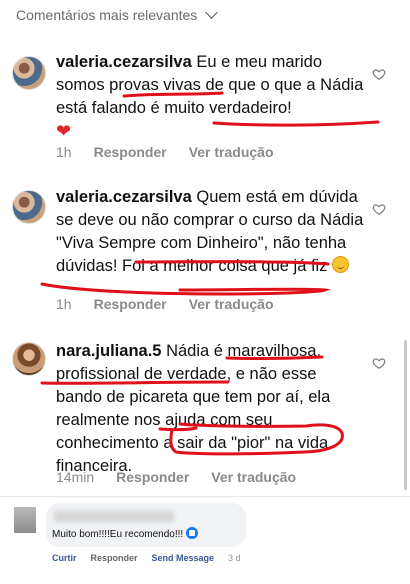 The width and height of the screenshot is (410, 584). I want to click on send-message-button: Send Message, so click(183, 558).